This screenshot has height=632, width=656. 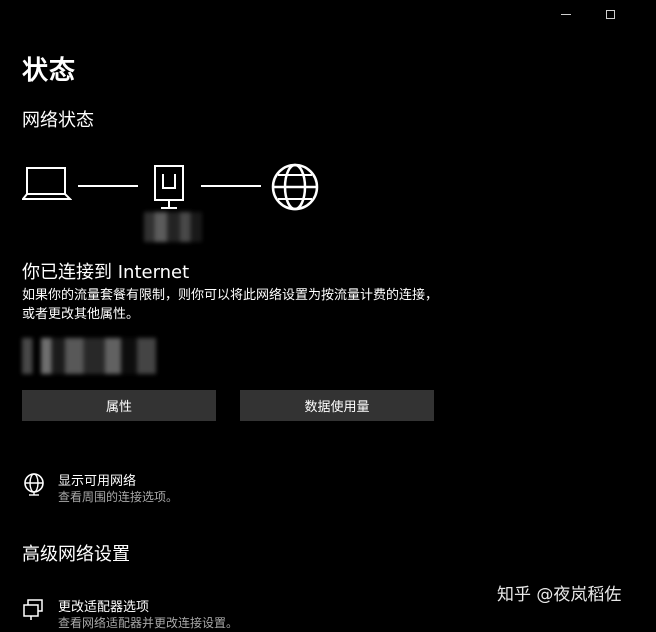 What do you see at coordinates (89, 356) in the screenshot?
I see `blurred-network-info` at bounding box center [89, 356].